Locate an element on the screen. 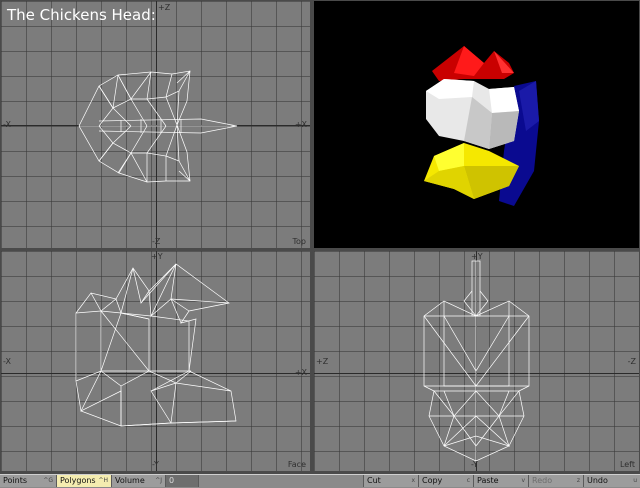 The image size is (640, 488). polygons-mode-button: Polygons ^H is located at coordinates (84, 481).